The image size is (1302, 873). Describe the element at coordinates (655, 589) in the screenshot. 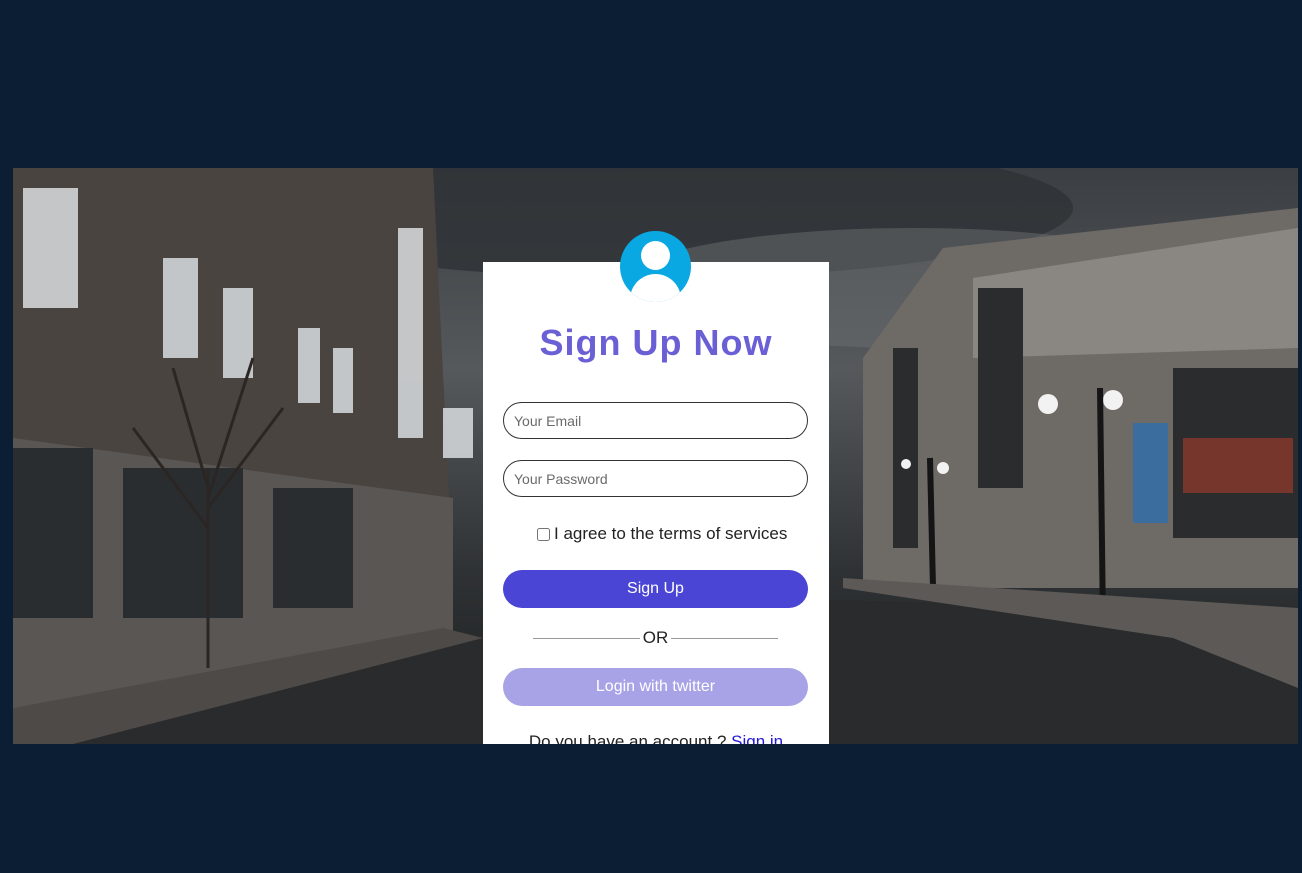

I see `sign-up-button: Sign Up` at that location.